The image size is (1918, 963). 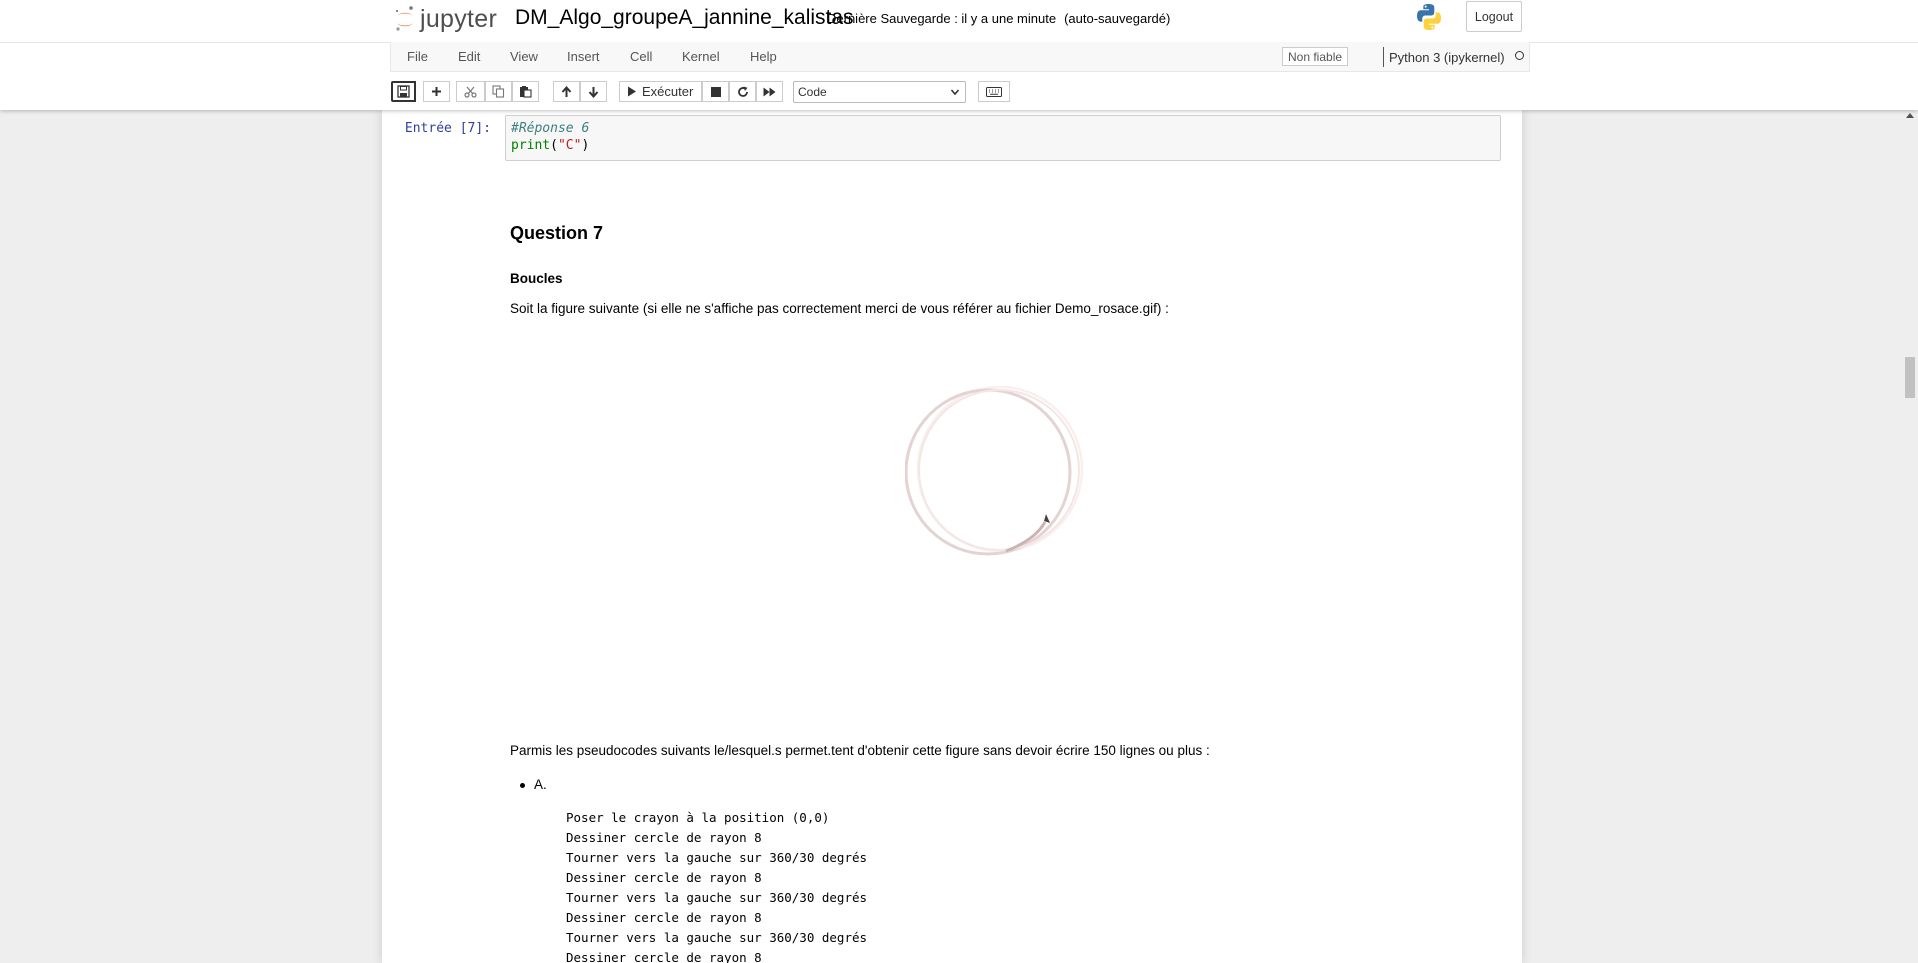 I want to click on menu-kernel: Kernel, so click(x=701, y=56).